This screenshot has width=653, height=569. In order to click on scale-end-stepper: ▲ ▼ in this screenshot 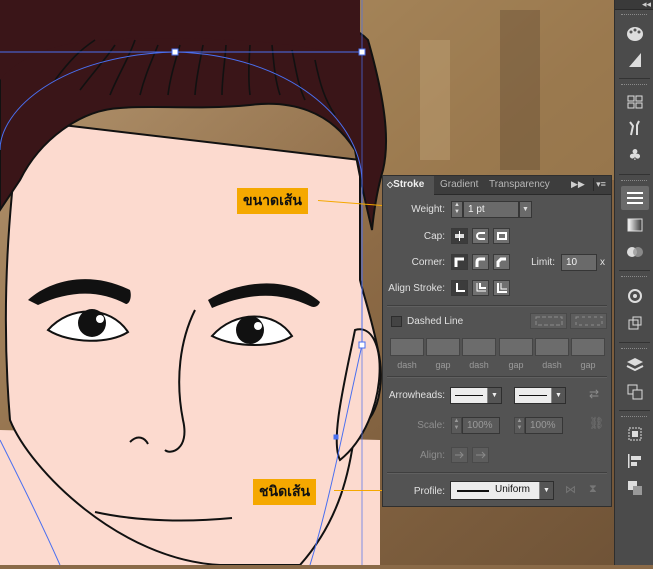, I will do `click(519, 425)`.